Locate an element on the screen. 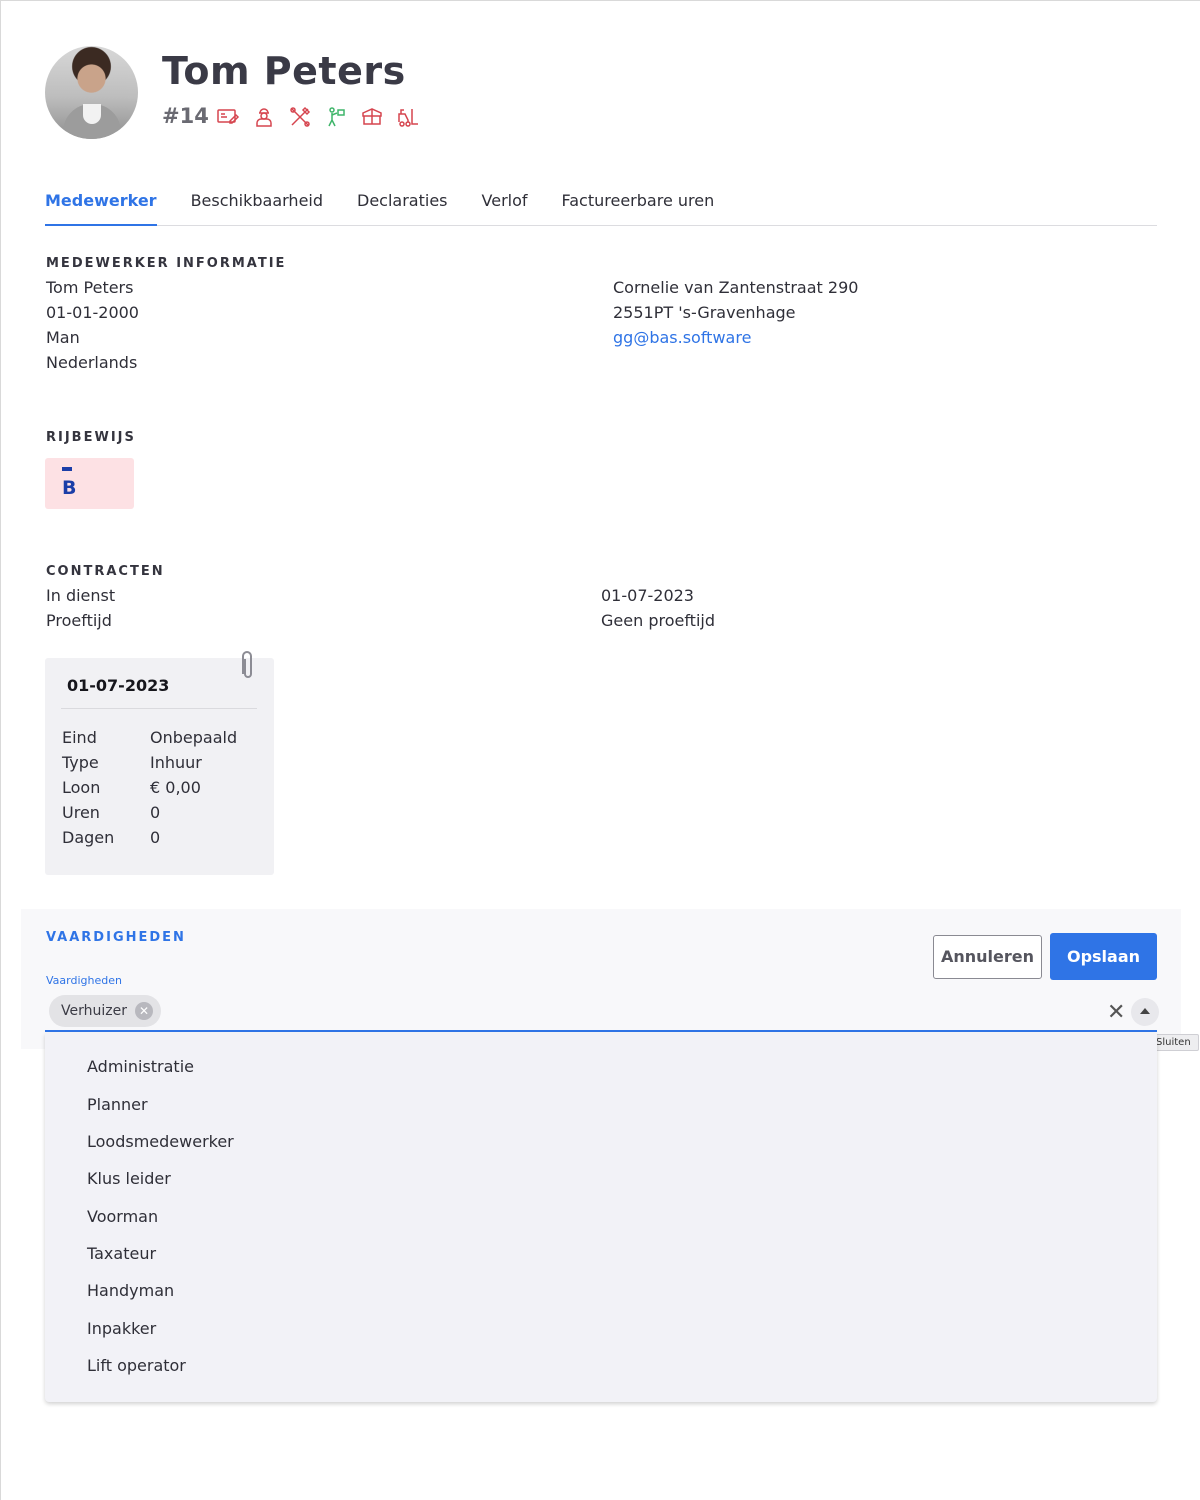 Image resolution: width=1200 pixels, height=1500 pixels. dropdown-option: Lift operator is located at coordinates (136, 1365).